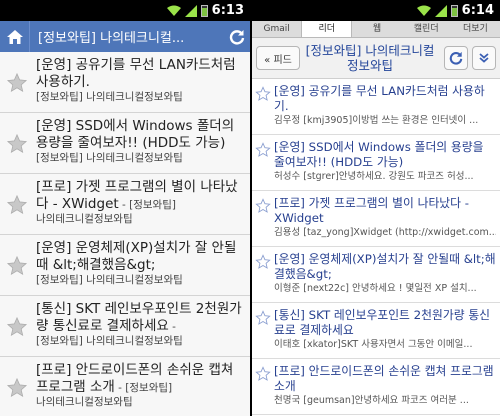  I want to click on page-title: [정보와팁] 나의테크니컬정보와팁, so click(370, 58).